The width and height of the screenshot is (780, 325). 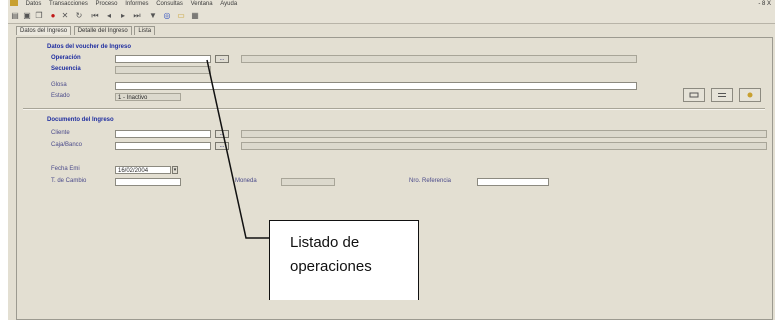 I want to click on first-icon: ⏮, so click(x=95, y=15).